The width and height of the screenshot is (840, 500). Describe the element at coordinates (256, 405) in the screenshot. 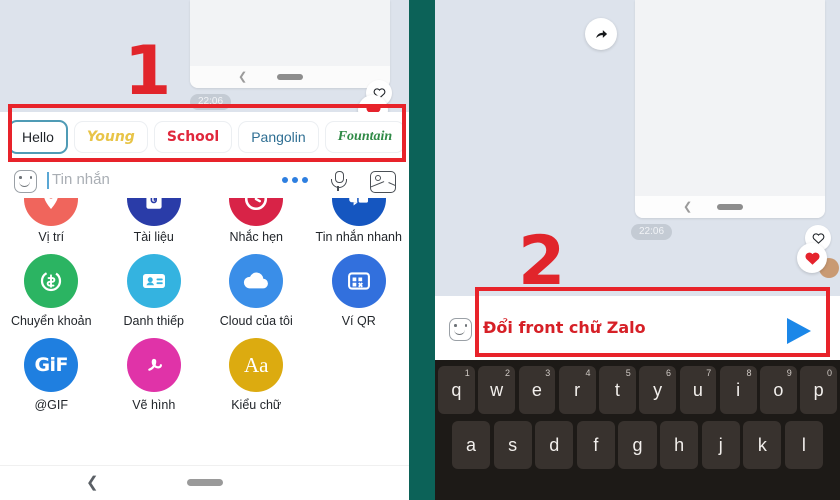

I see `attachment-label: Kiểu chữ` at that location.